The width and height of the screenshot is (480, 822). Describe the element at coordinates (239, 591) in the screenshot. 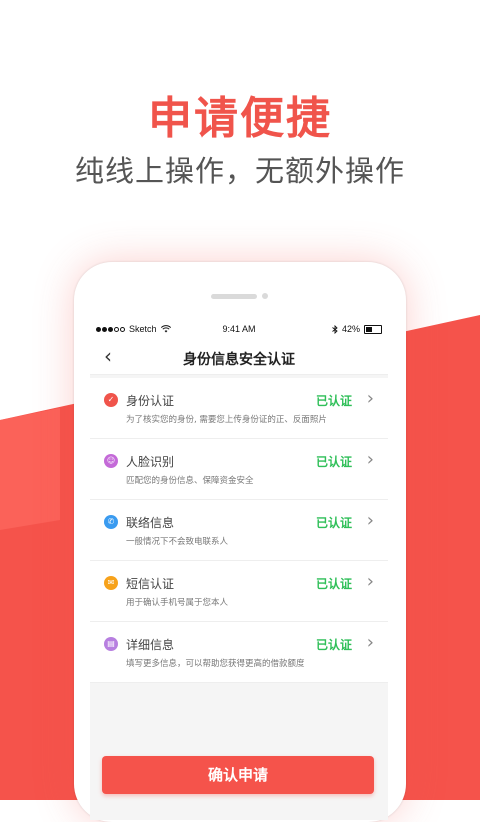

I see `list-item-sms: ✉ 短信认证 已认证 › 用于确认手机号属于您本人` at that location.